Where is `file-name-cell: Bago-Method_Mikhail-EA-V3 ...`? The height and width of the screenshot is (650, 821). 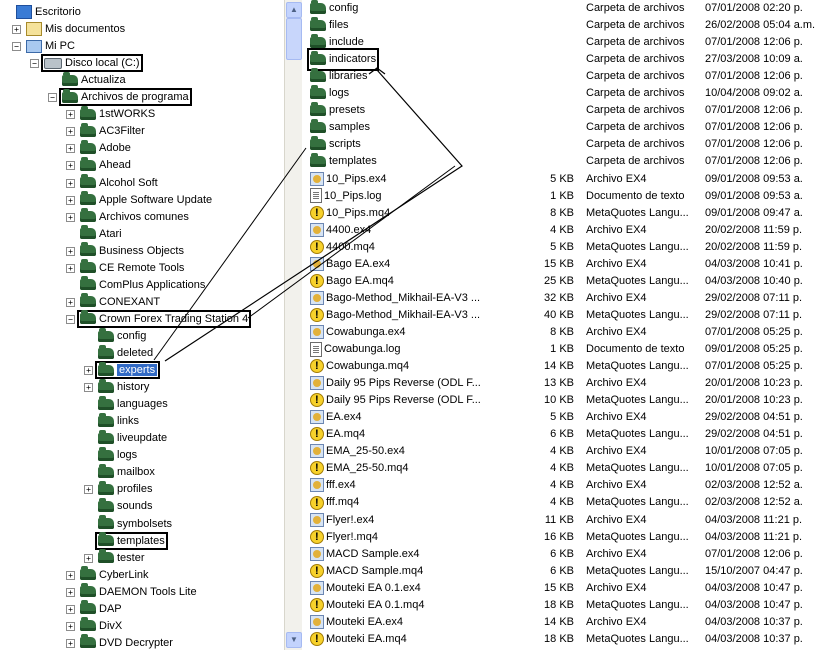 file-name-cell: Bago-Method_Mikhail-EA-V3 ... is located at coordinates (395, 315).